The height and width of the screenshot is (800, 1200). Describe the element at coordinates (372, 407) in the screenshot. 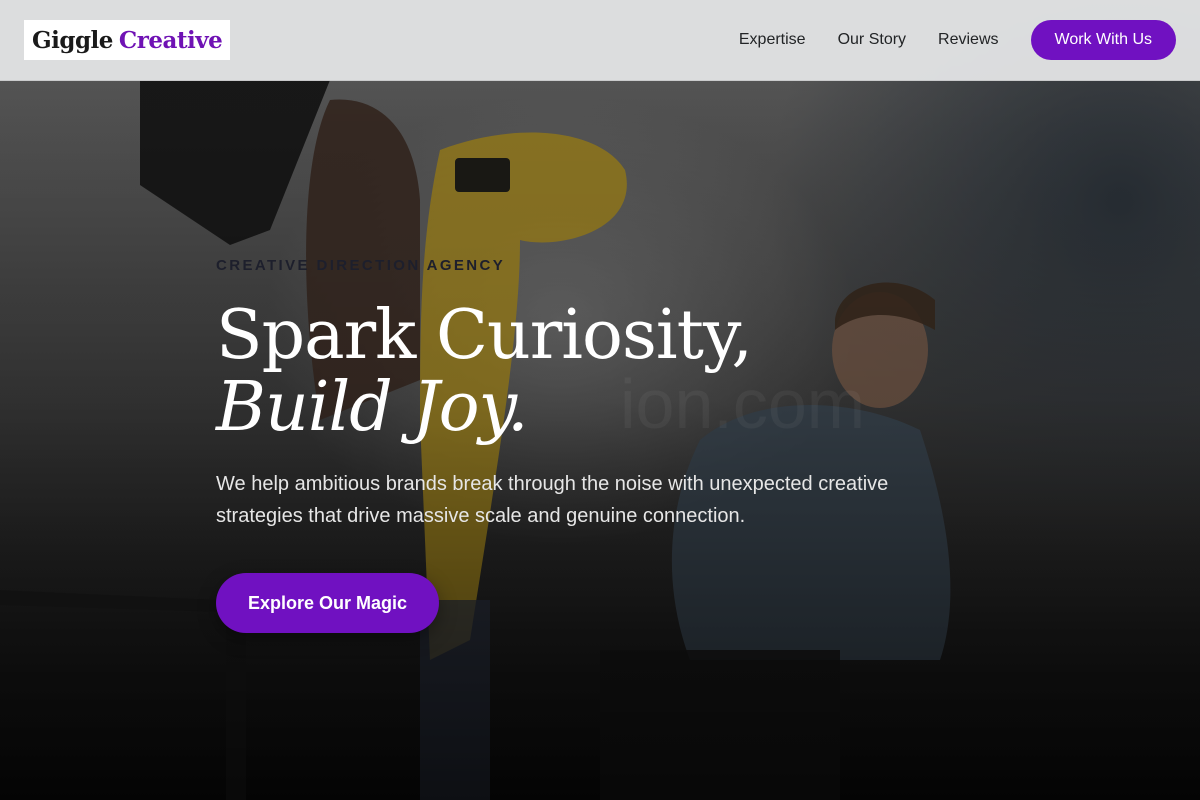

I see `headline-line-2: Build Joy.` at that location.